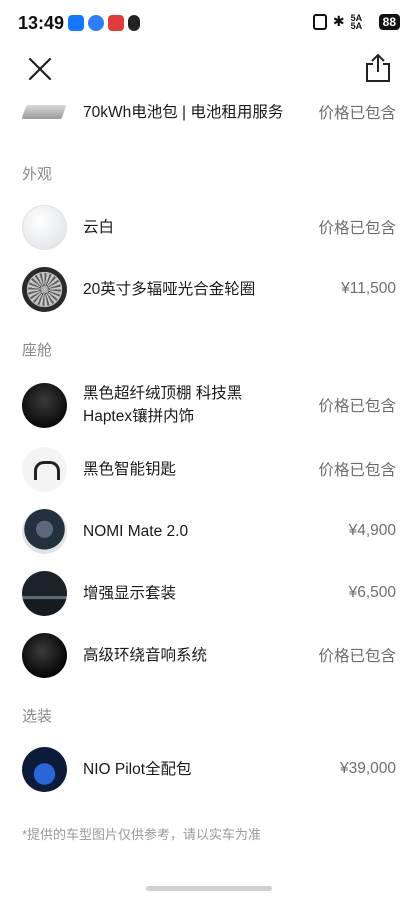 This screenshot has height=900, width=418. Describe the element at coordinates (37, 716) in the screenshot. I see `section-title-options: 选装` at that location.